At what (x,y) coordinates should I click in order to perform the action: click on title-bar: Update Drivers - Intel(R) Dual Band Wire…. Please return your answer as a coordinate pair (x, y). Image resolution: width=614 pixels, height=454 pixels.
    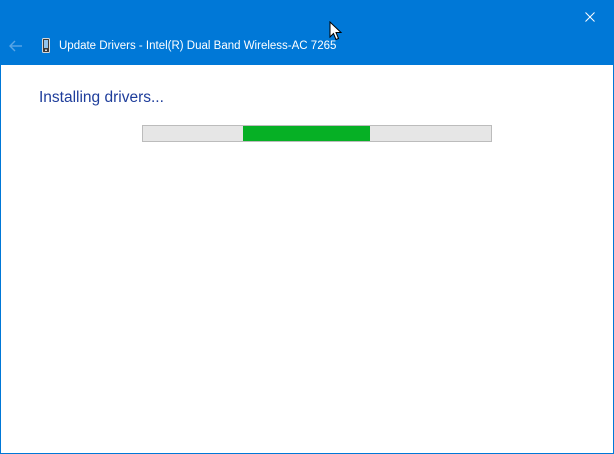
    Looking at the image, I should click on (307, 33).